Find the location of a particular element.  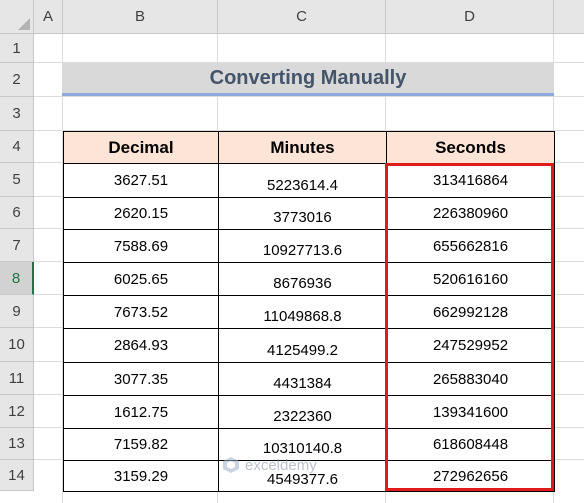

cell-decimal: 3159.29 is located at coordinates (141, 476).